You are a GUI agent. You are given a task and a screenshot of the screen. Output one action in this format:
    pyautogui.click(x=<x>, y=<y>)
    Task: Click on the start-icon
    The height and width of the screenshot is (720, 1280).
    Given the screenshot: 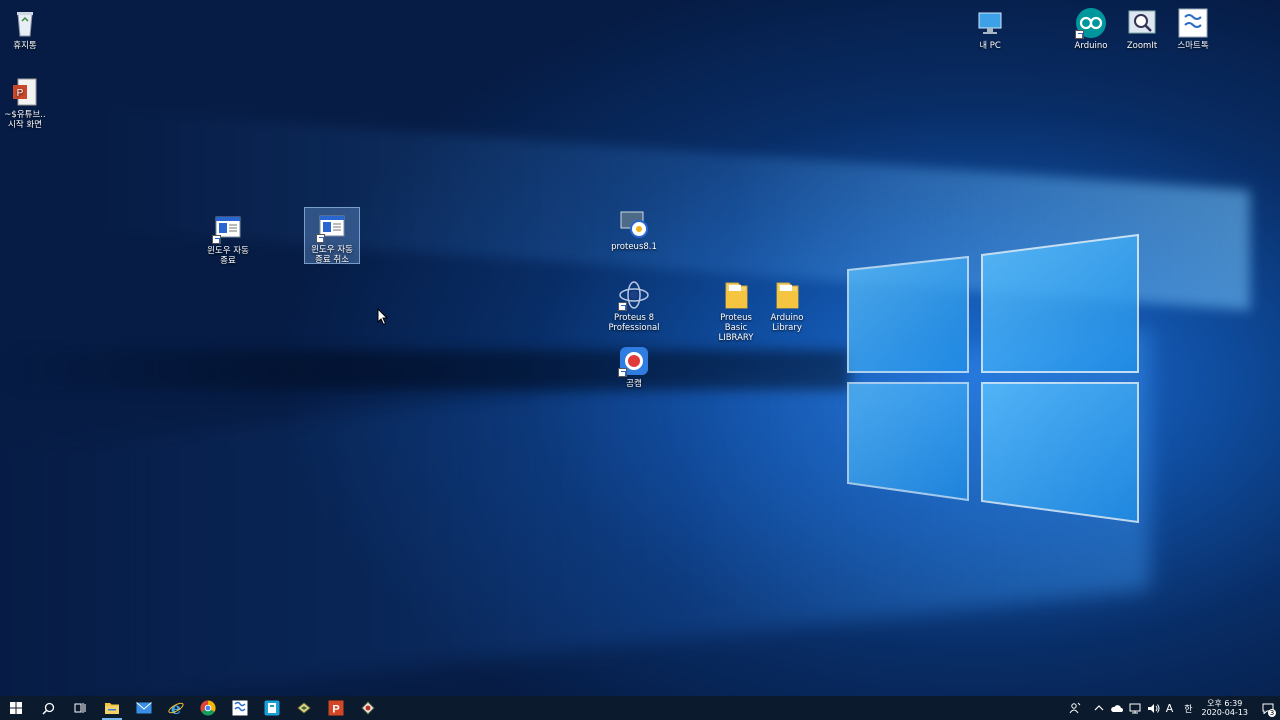 What is the action you would take?
    pyautogui.click(x=16, y=708)
    